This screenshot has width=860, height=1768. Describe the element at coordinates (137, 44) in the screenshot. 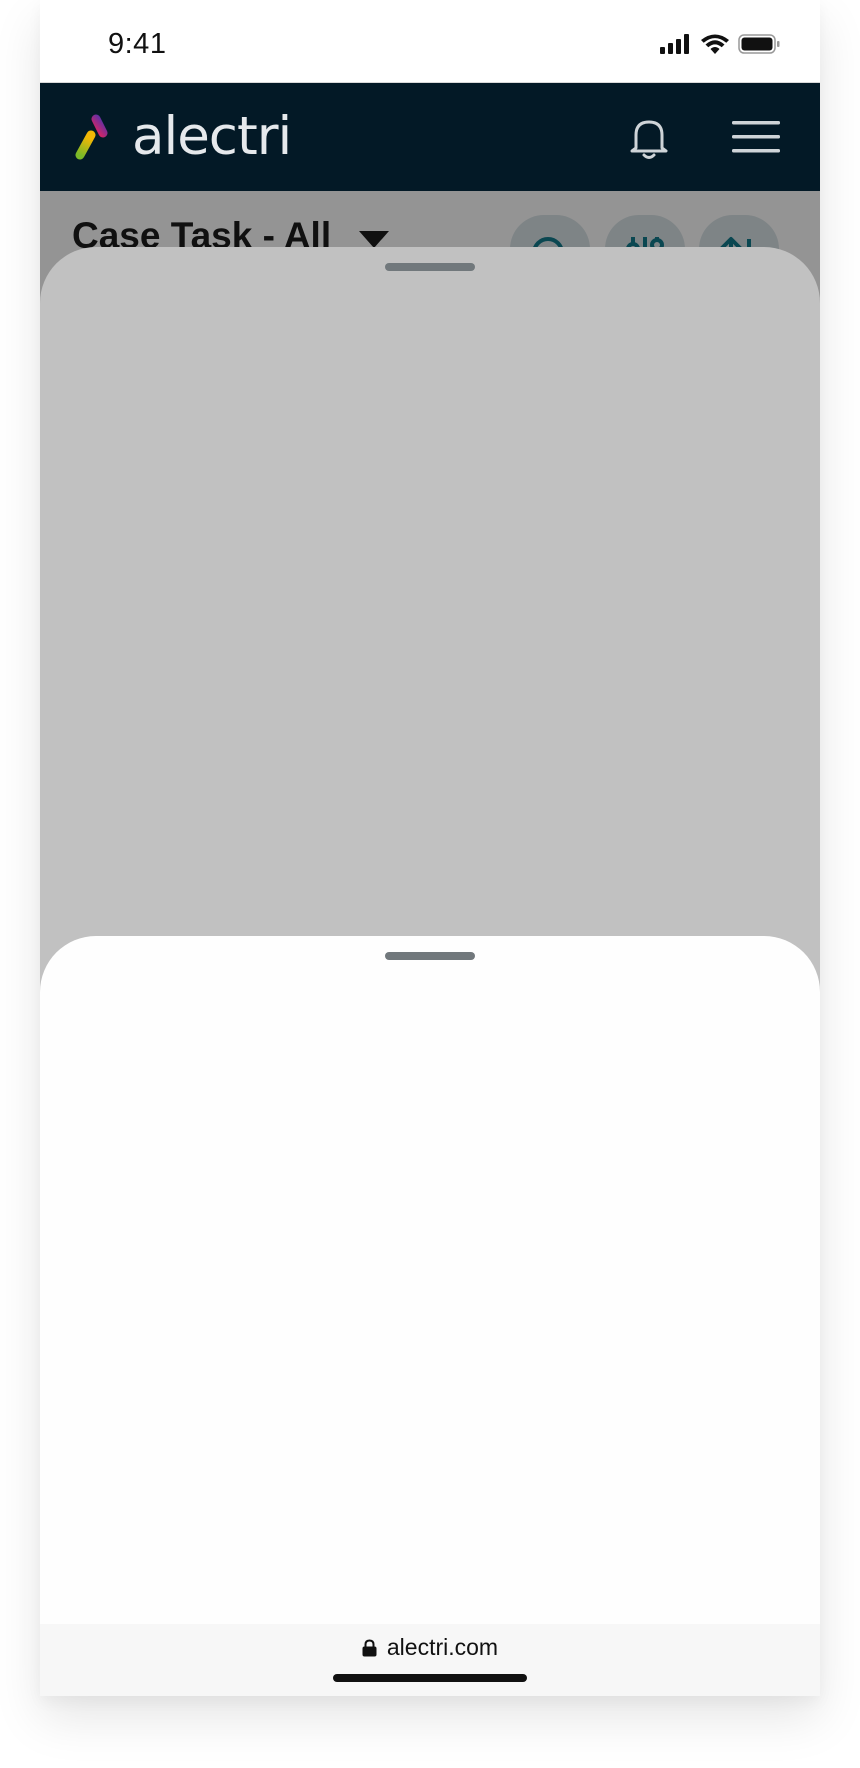

I see `status-time: 9:41` at that location.